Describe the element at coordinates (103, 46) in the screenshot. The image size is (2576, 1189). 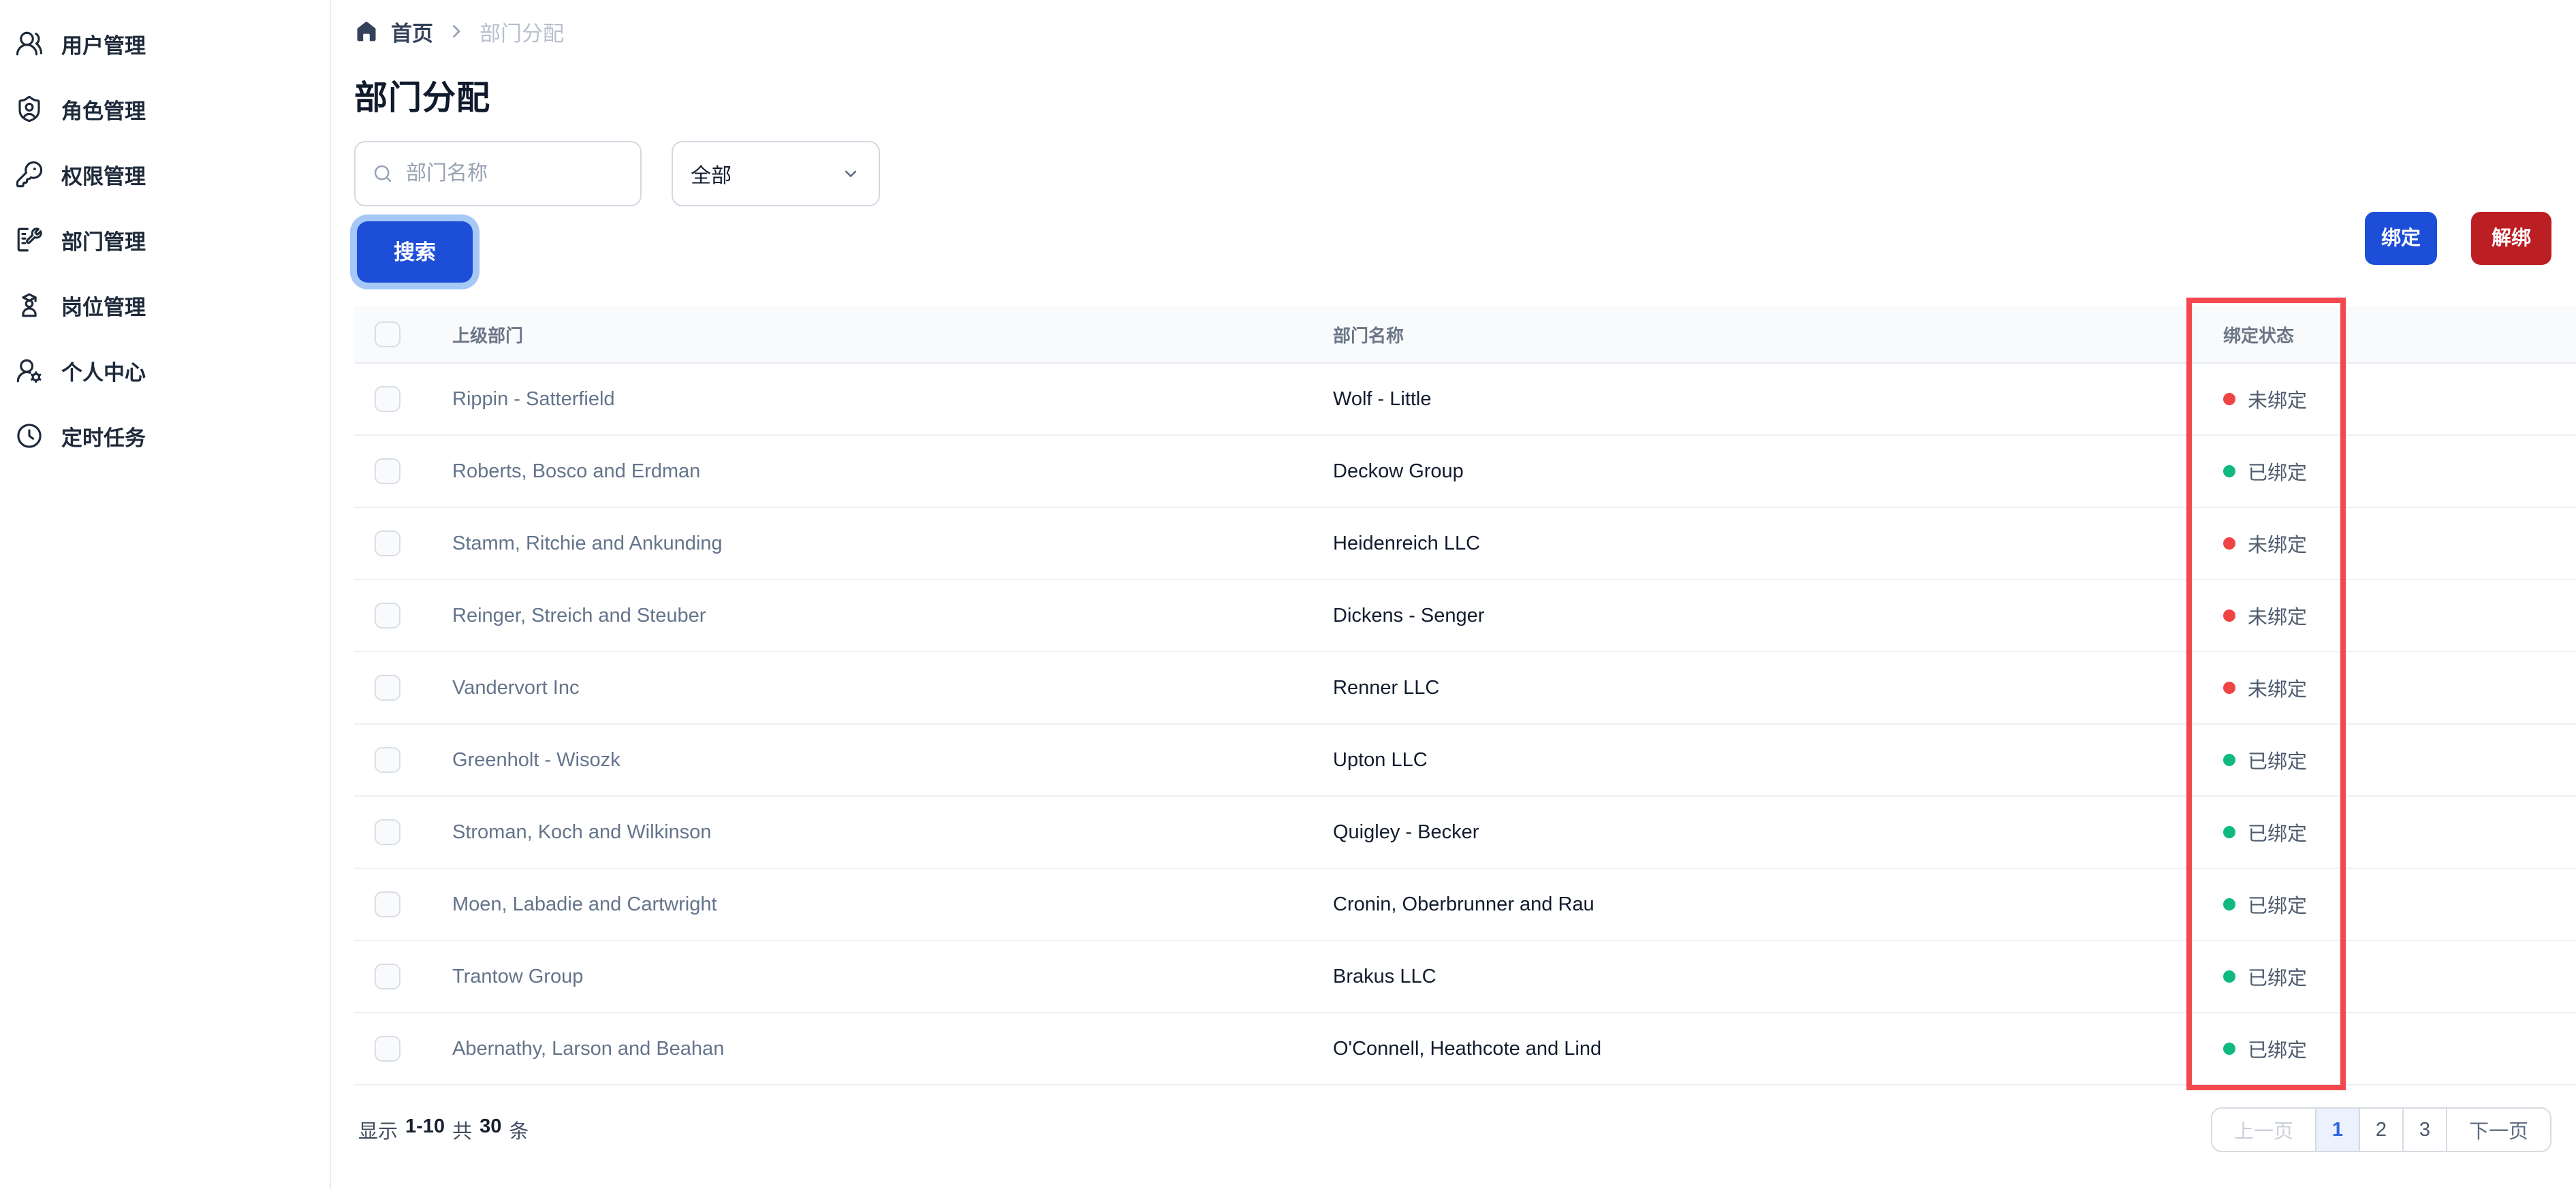
I see `sidebar-item-label: 用户管理` at that location.